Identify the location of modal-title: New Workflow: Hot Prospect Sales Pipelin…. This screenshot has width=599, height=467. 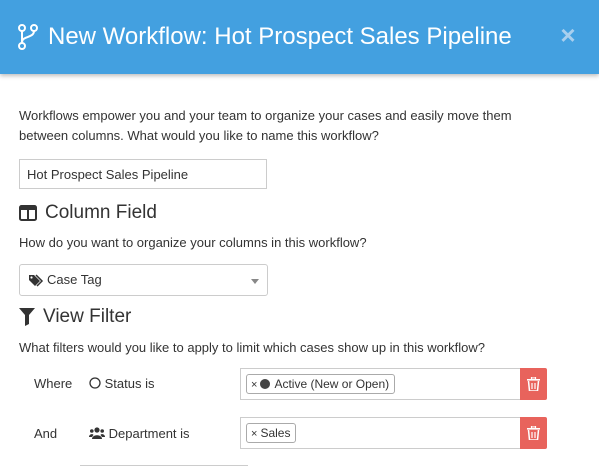
(280, 36).